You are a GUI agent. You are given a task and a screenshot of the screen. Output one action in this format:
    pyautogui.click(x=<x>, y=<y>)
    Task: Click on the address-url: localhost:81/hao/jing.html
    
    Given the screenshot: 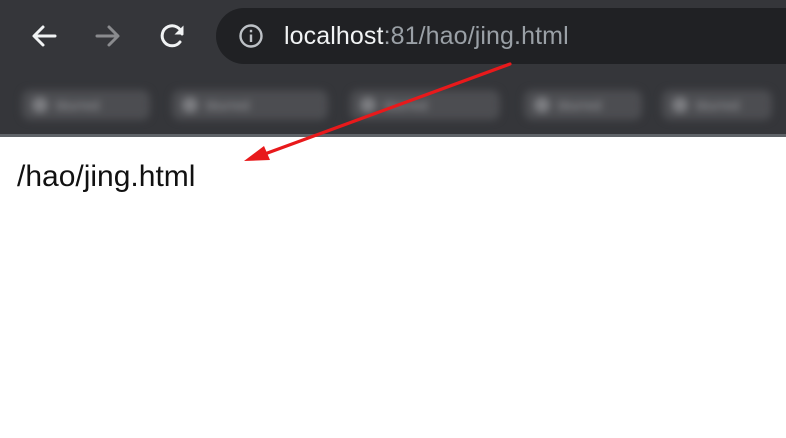 What is the action you would take?
    pyautogui.click(x=426, y=36)
    